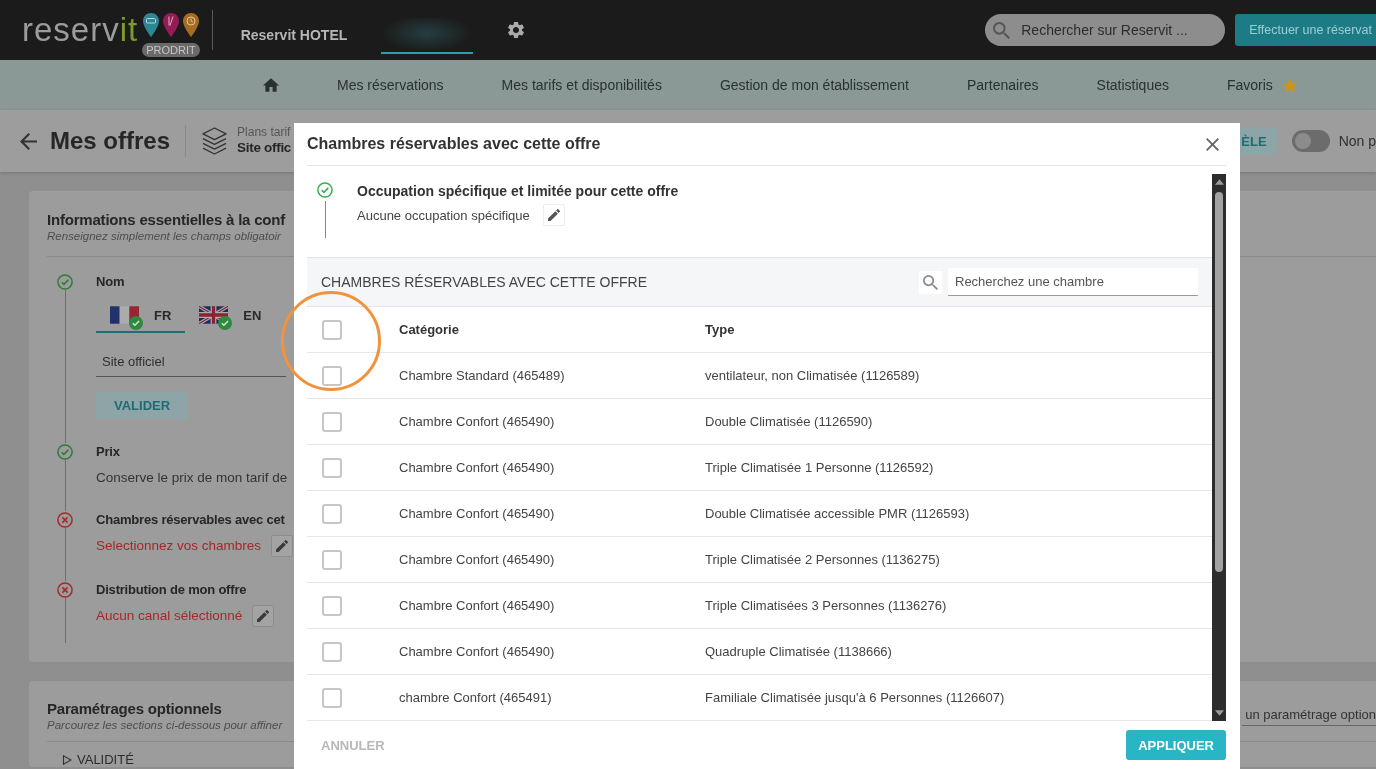  I want to click on card-subtitle: Parcourez les sections ci-dessous pour affiner, so click(165, 725).